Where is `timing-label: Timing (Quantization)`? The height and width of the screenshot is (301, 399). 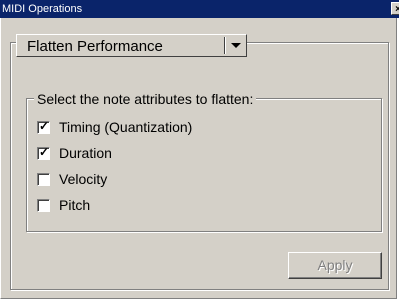 timing-label: Timing (Quantization) is located at coordinates (125, 127).